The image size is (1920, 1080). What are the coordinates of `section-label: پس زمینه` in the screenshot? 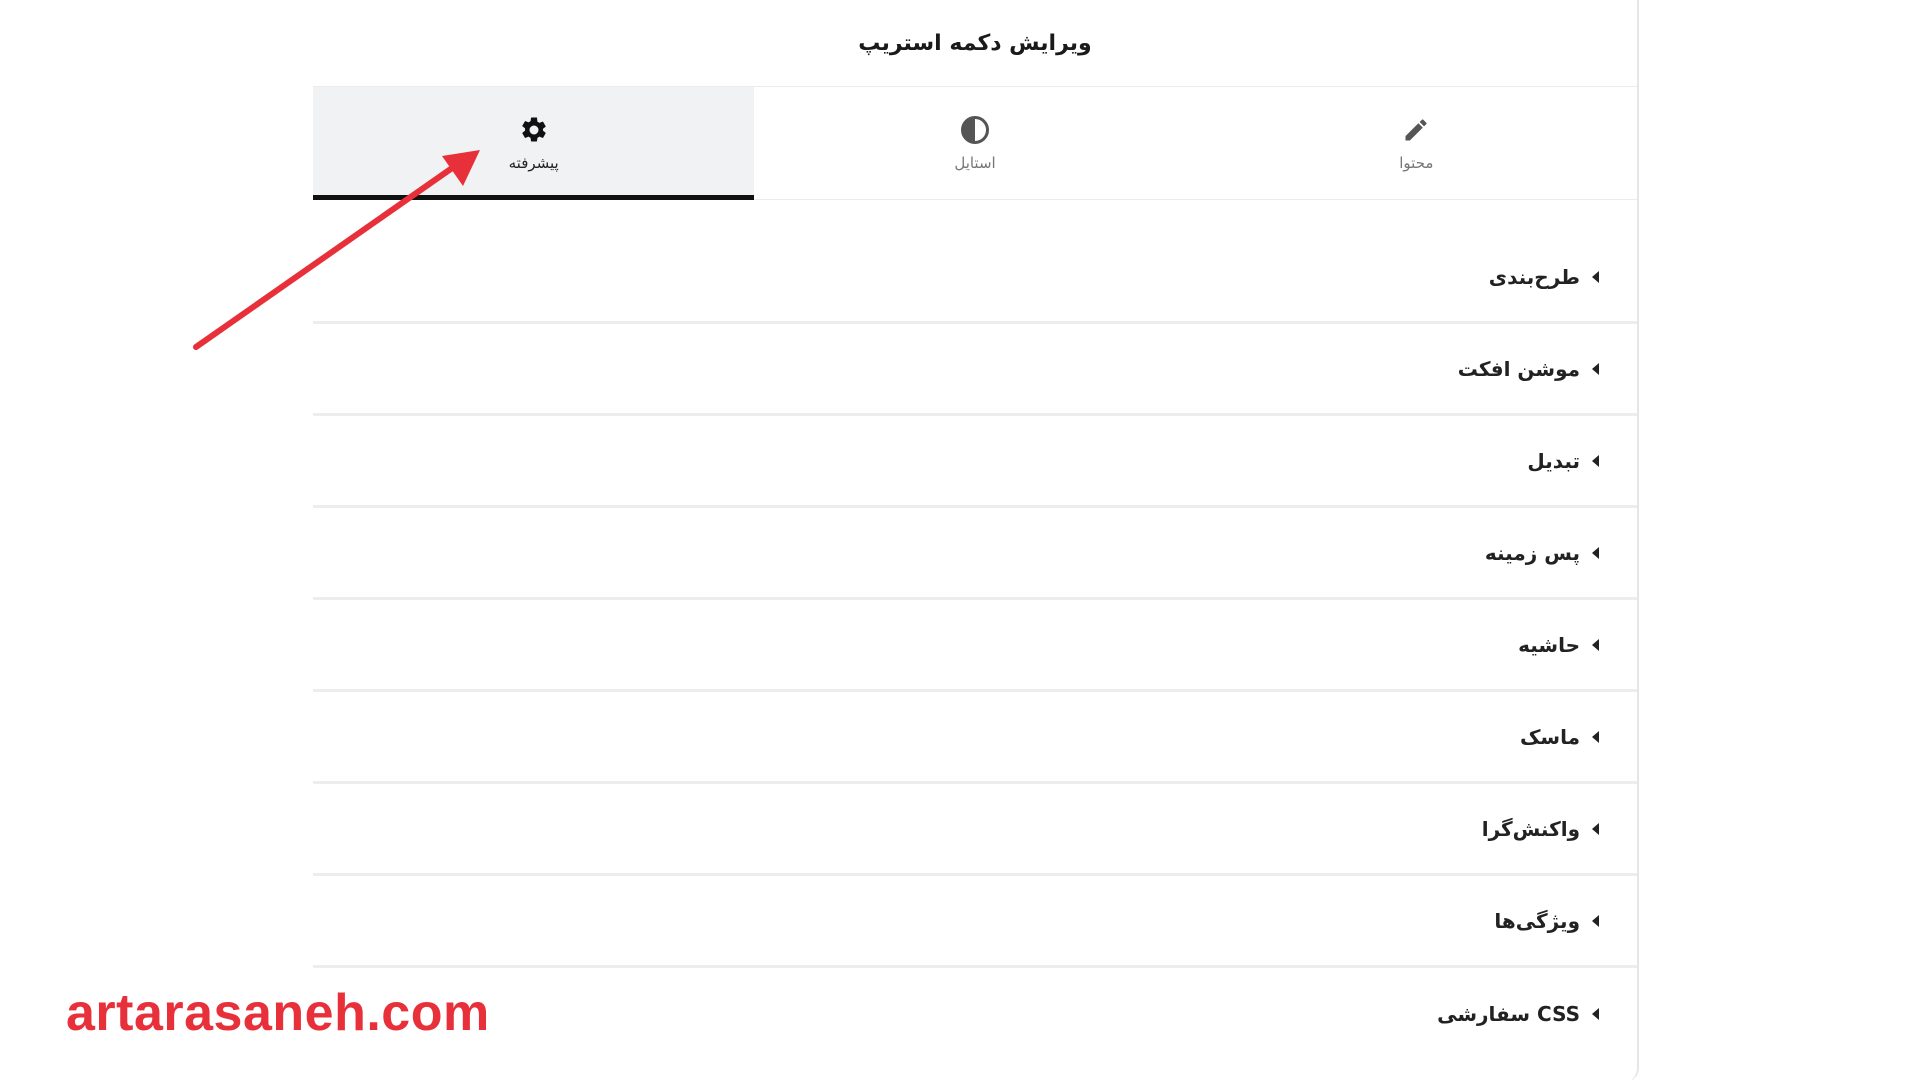 It's located at (1532, 552).